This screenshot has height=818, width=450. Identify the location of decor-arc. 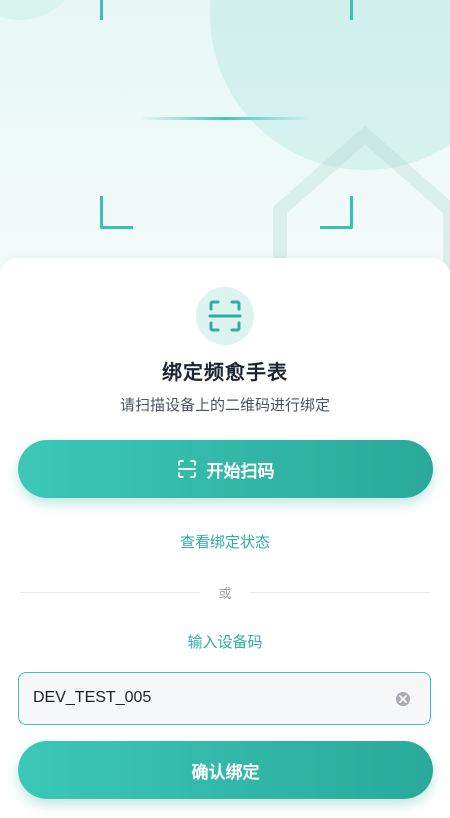
(40, 10).